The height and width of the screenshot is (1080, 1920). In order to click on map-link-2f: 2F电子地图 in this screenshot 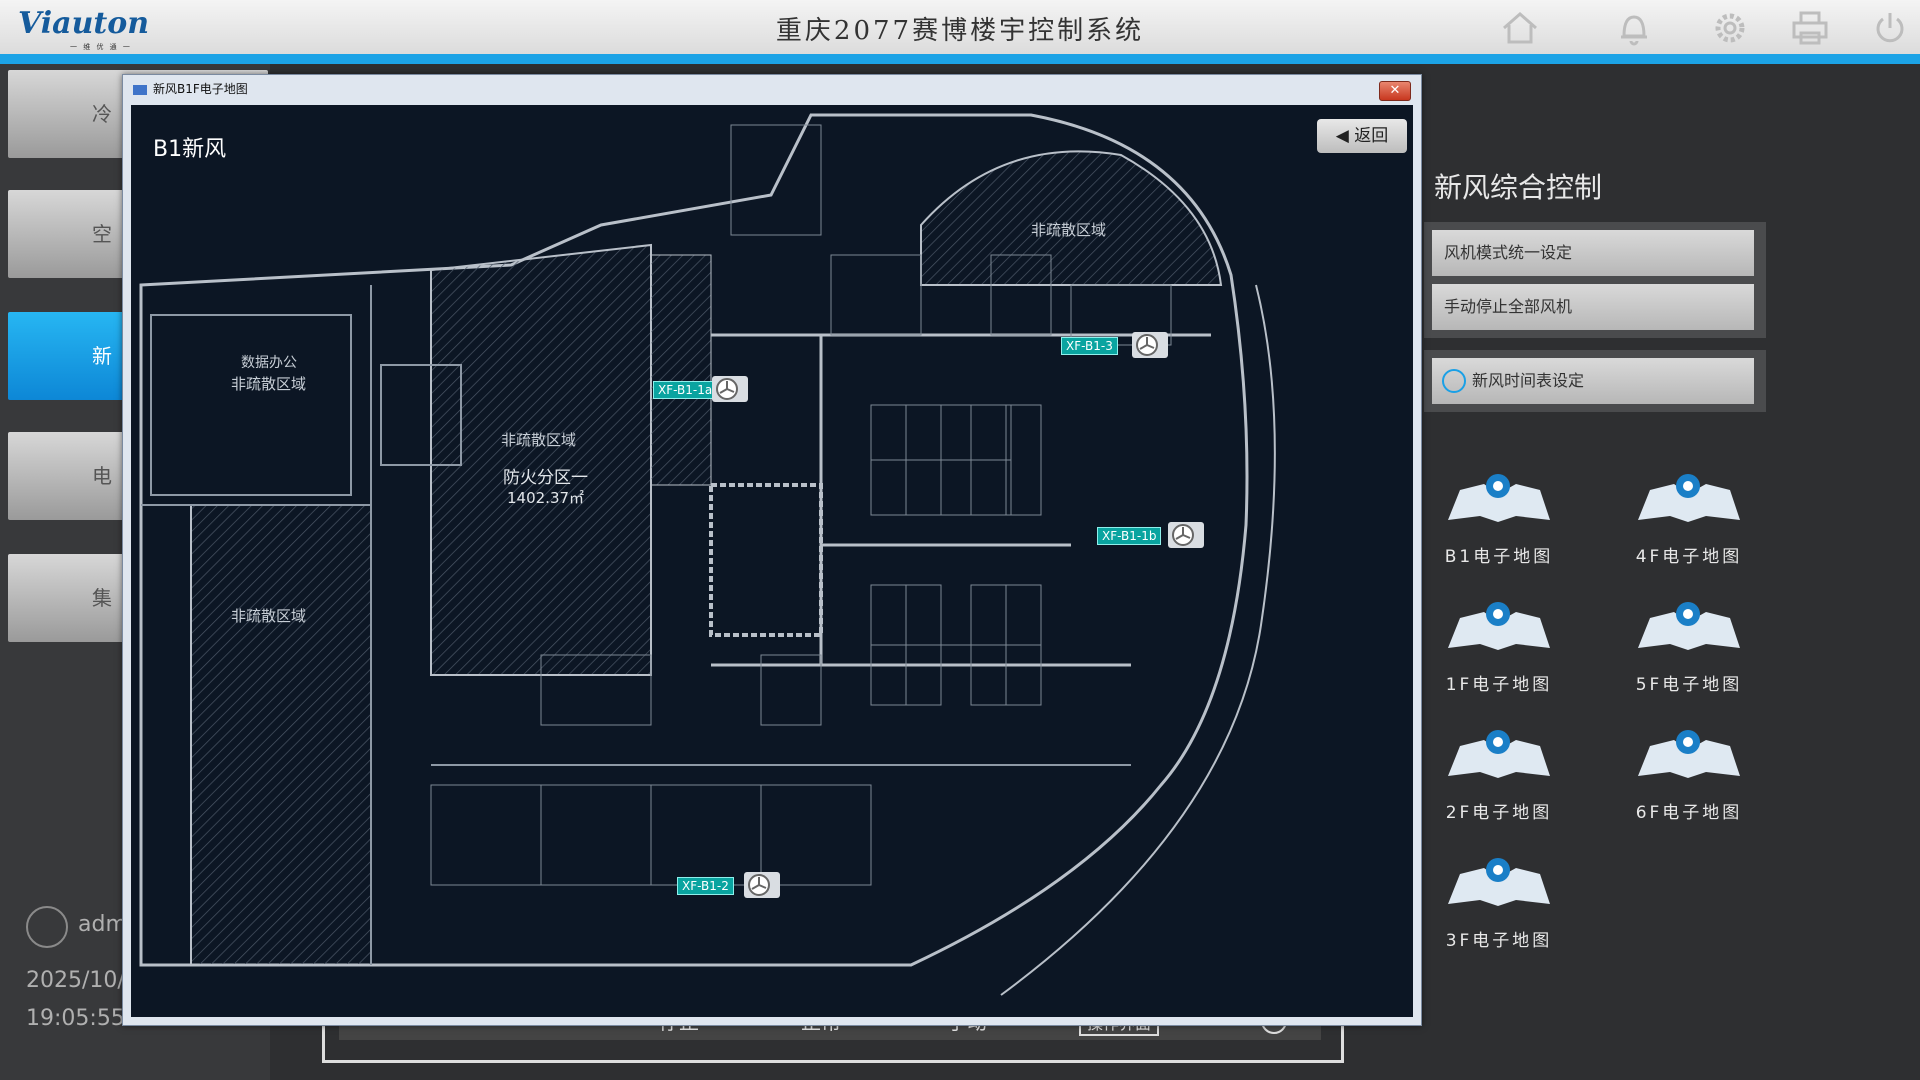, I will do `click(1499, 776)`.